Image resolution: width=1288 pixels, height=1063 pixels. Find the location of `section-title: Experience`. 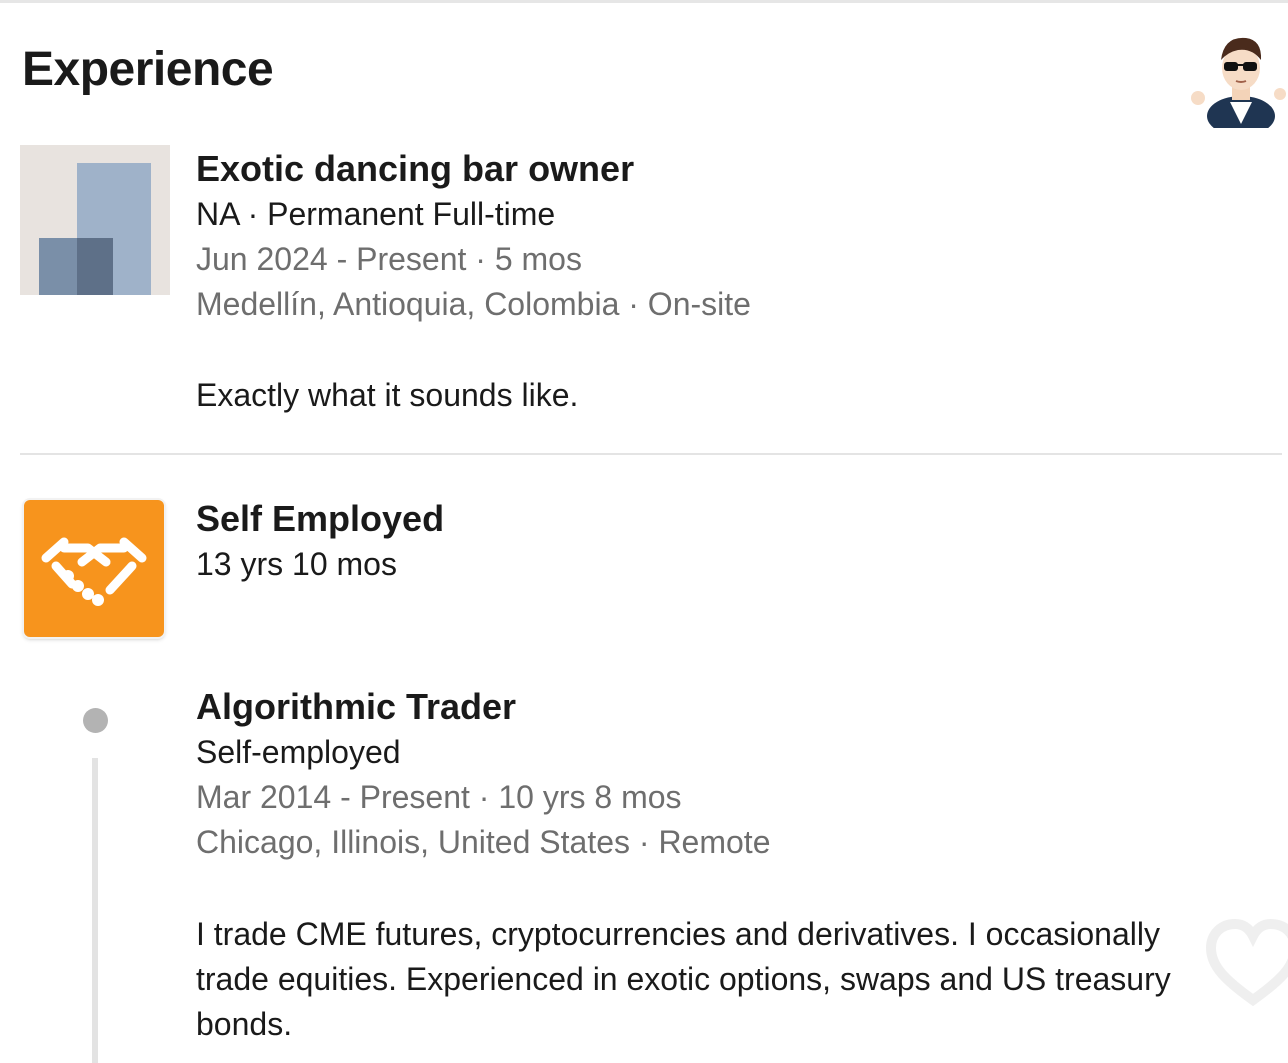

section-title: Experience is located at coordinates (148, 69).